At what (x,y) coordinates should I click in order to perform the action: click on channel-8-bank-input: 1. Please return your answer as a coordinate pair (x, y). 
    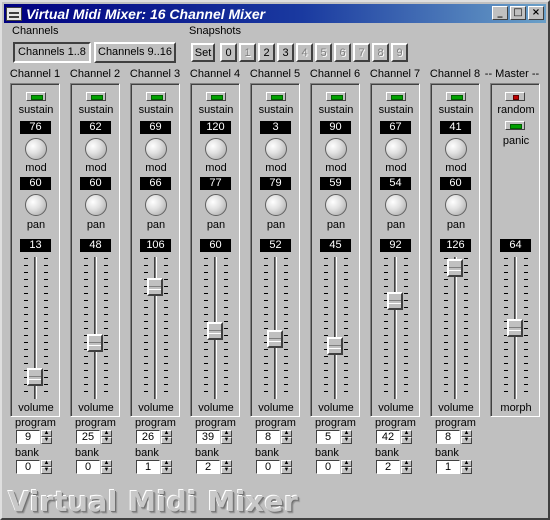
    Looking at the image, I should click on (448, 467).